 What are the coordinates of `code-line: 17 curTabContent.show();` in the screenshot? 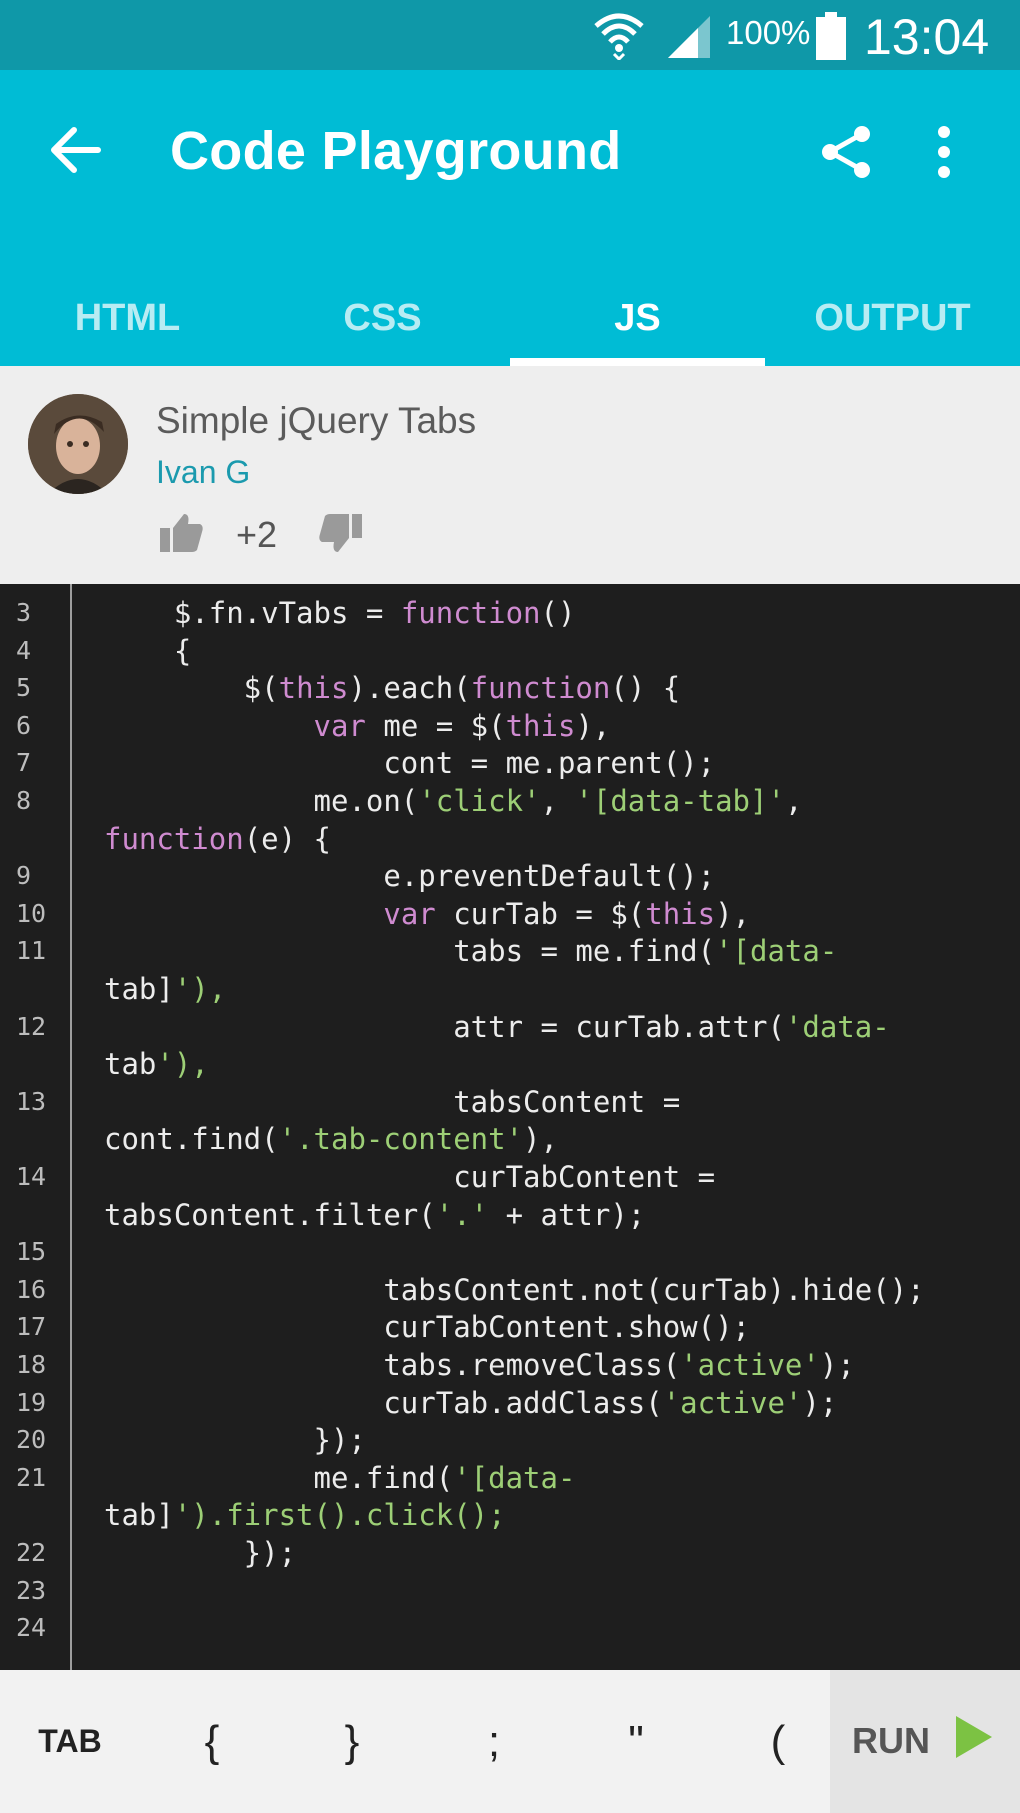 It's located at (510, 1327).